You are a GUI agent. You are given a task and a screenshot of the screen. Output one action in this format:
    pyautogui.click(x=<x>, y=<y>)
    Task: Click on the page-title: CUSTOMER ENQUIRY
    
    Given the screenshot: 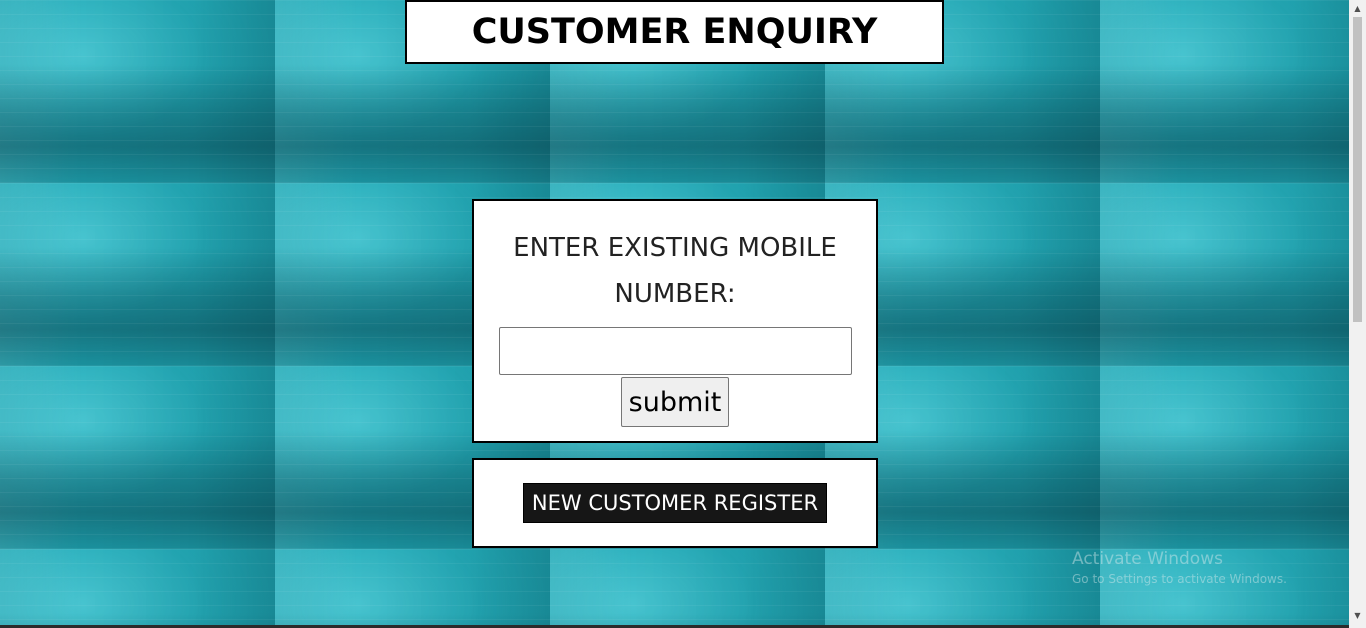 What is the action you would take?
    pyautogui.click(x=674, y=32)
    